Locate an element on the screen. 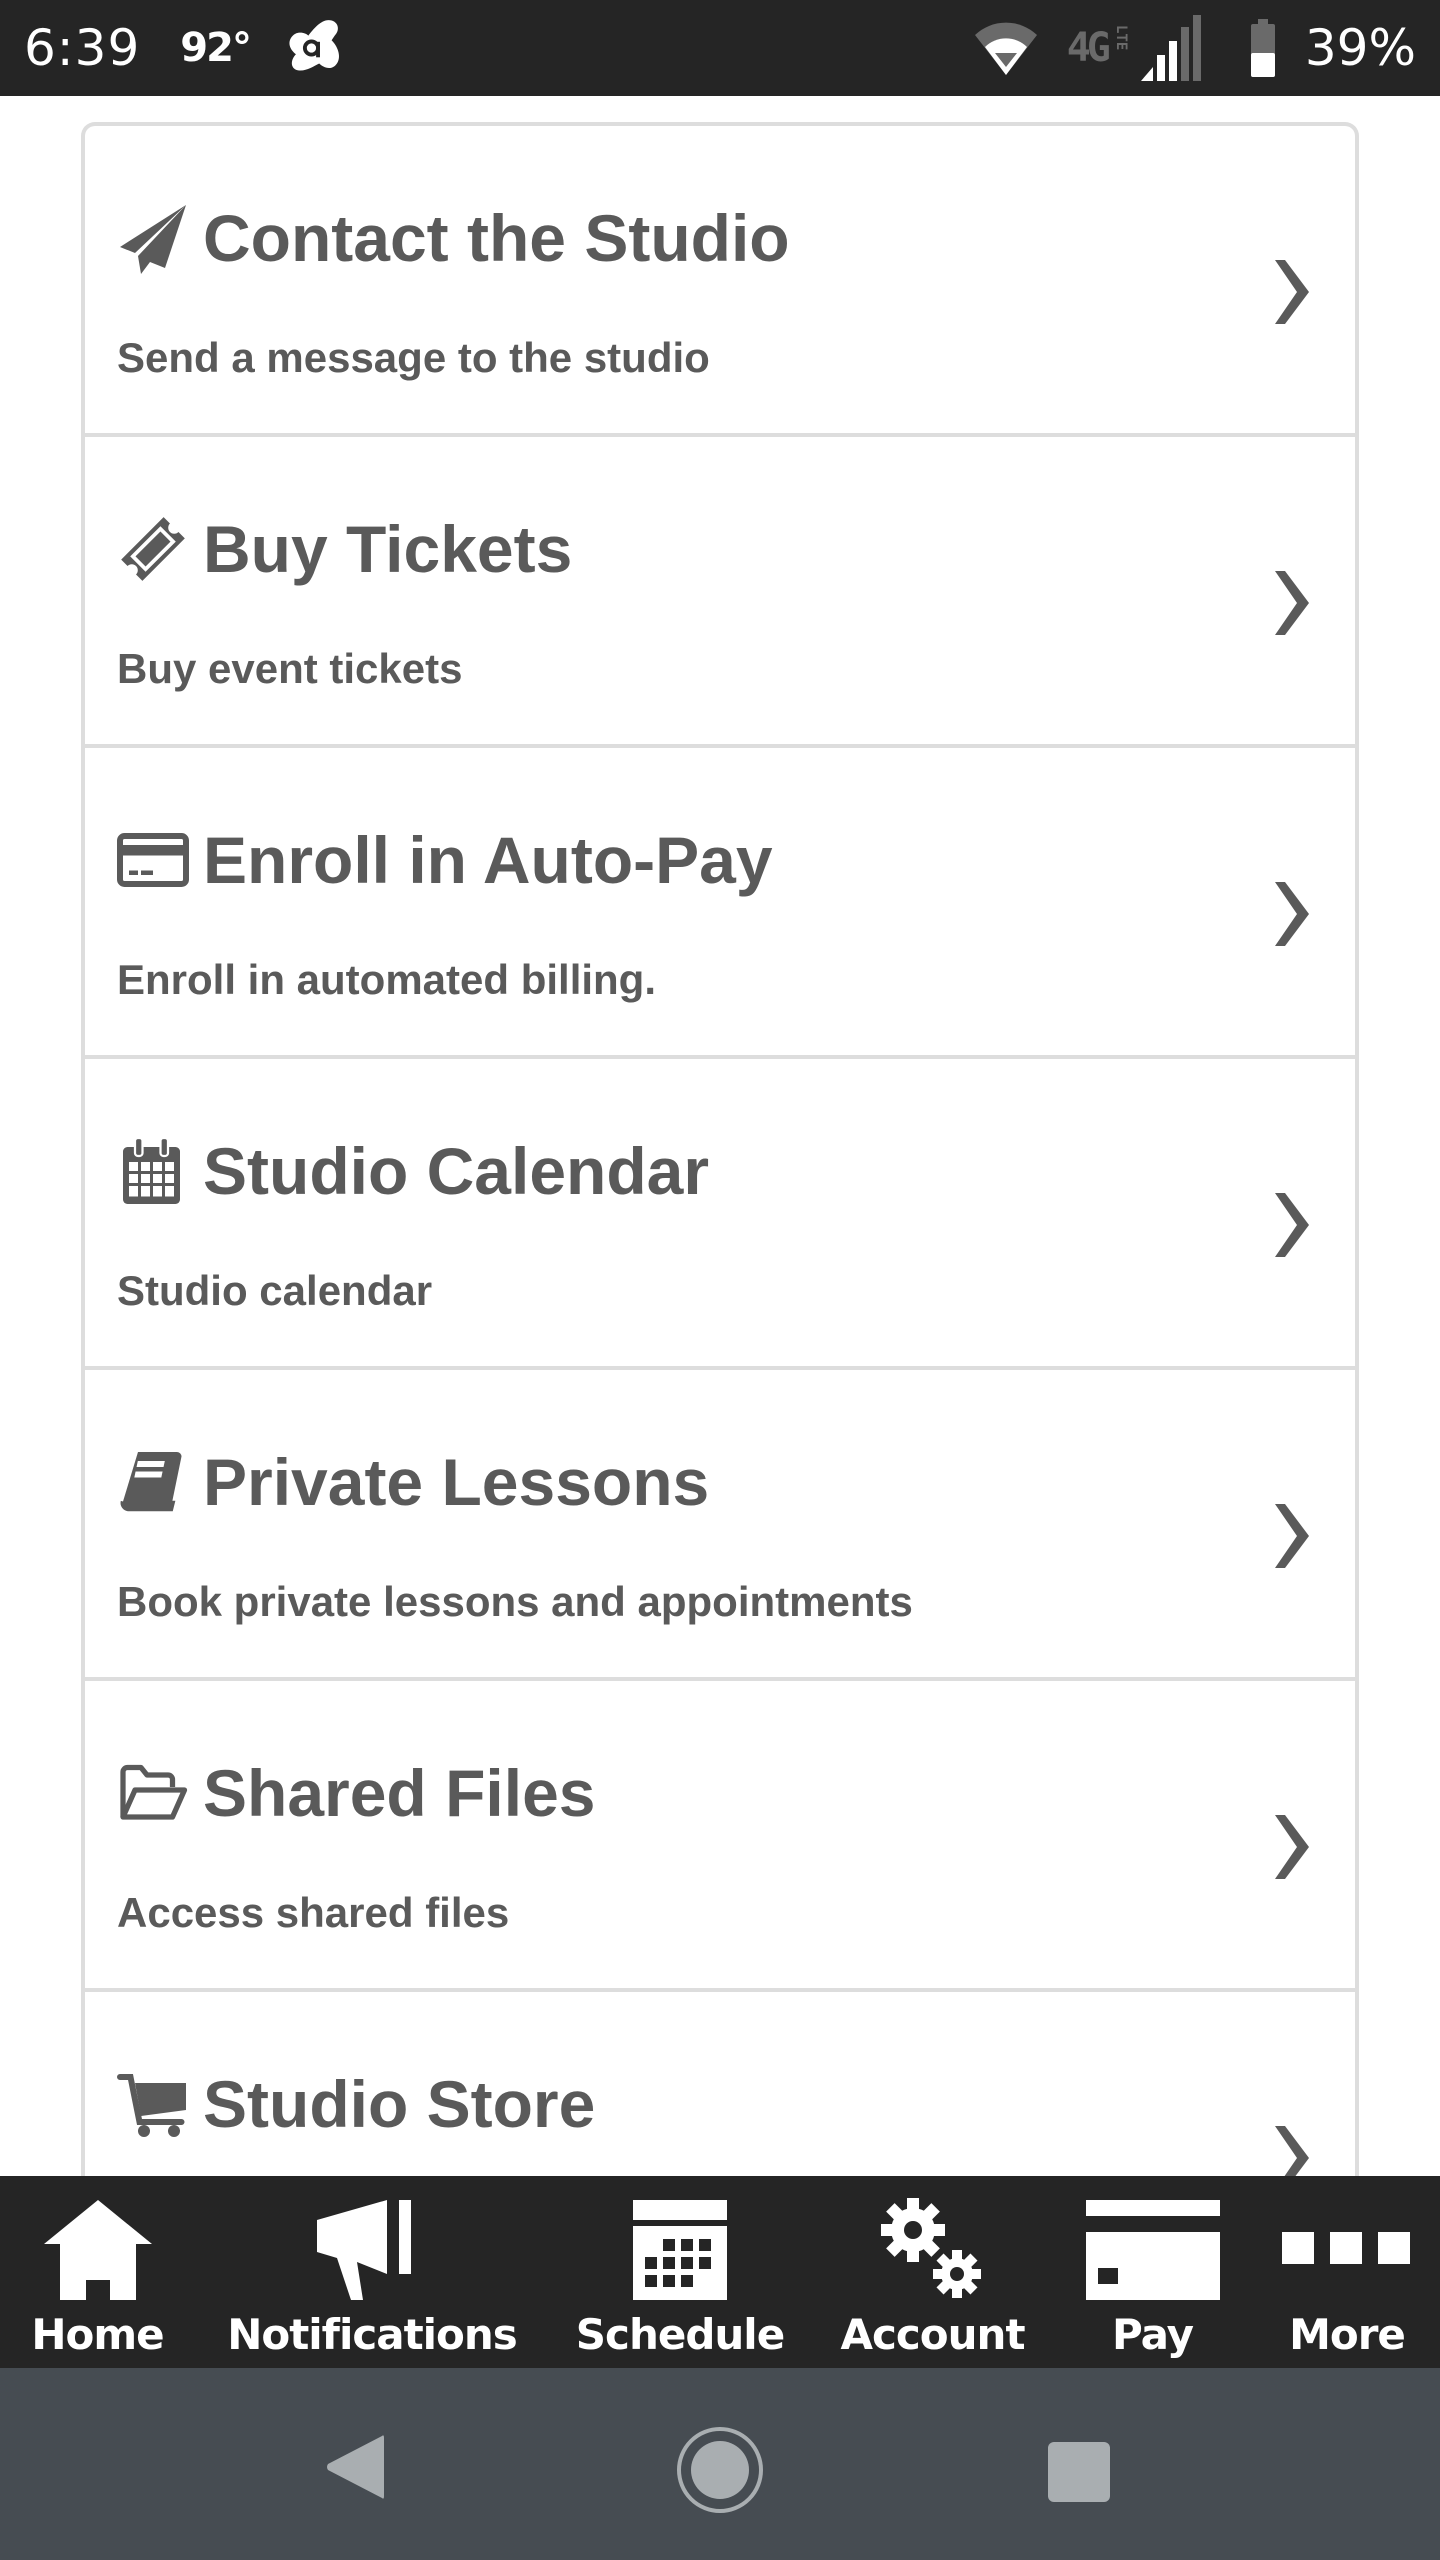 This screenshot has height=2560, width=1440. status-temperature: 92° is located at coordinates (216, 48).